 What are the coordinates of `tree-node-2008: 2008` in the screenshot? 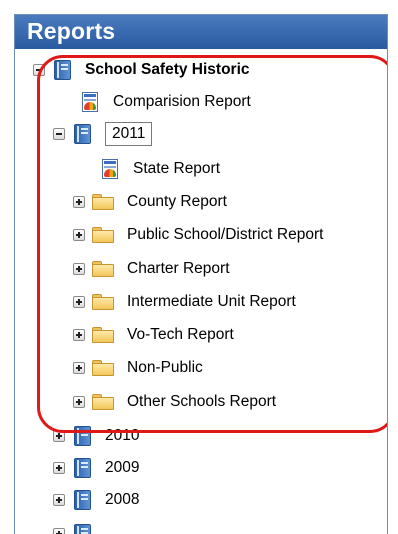 It's located at (96, 500).